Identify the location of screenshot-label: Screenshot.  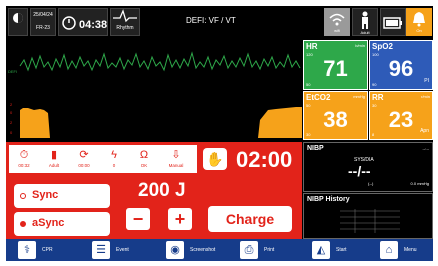
(203, 250).